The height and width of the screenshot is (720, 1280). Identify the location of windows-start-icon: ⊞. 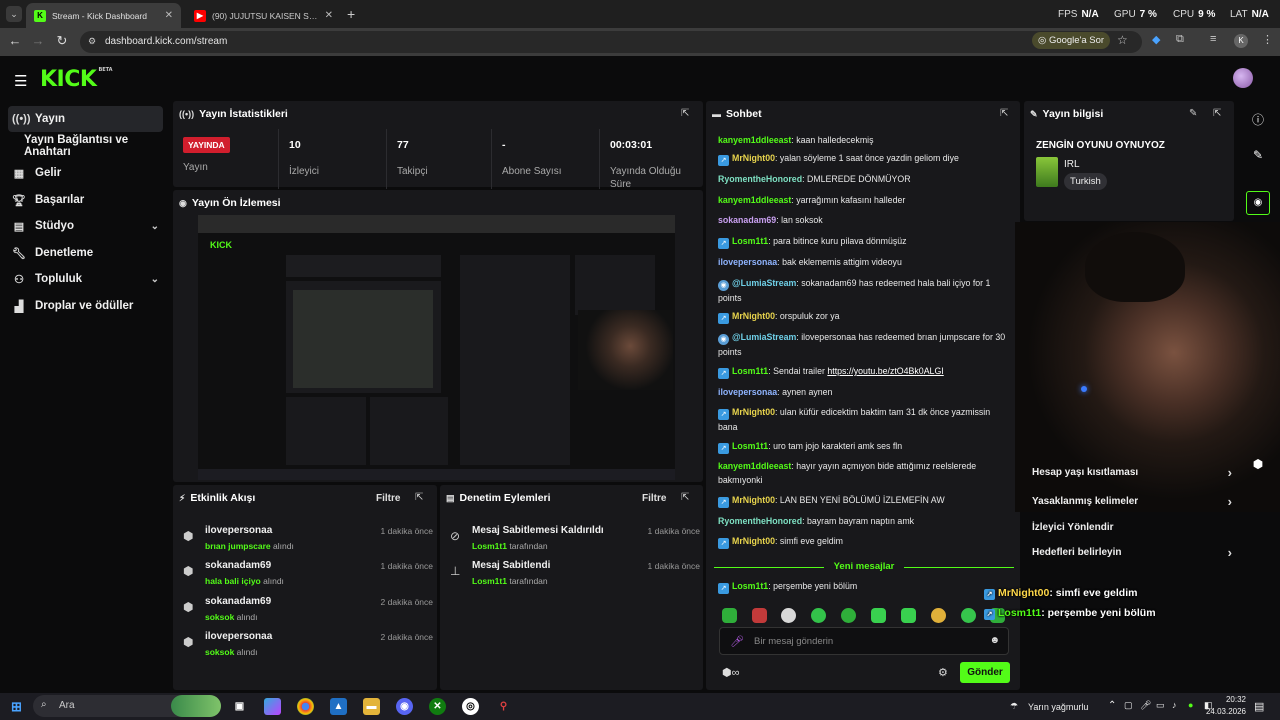
(16, 706).